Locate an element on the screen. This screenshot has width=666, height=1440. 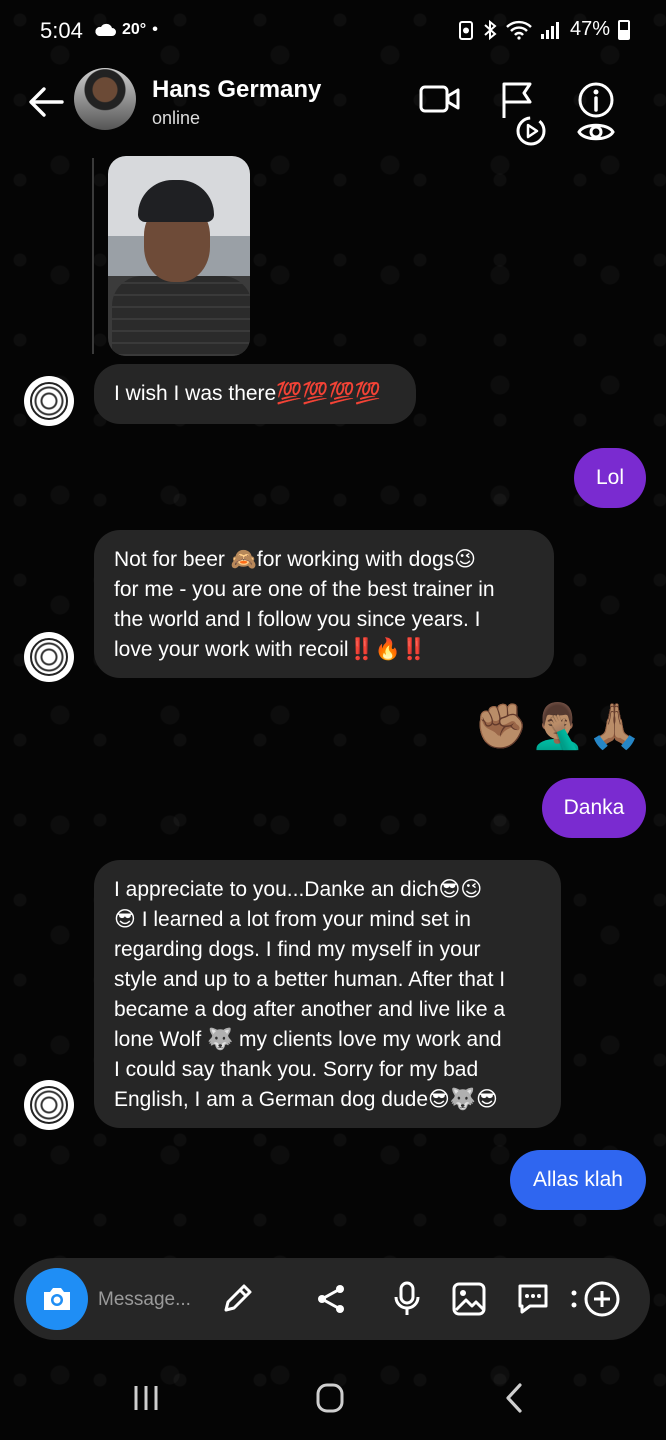
more-plus-icon is located at coordinates (596, 1299).